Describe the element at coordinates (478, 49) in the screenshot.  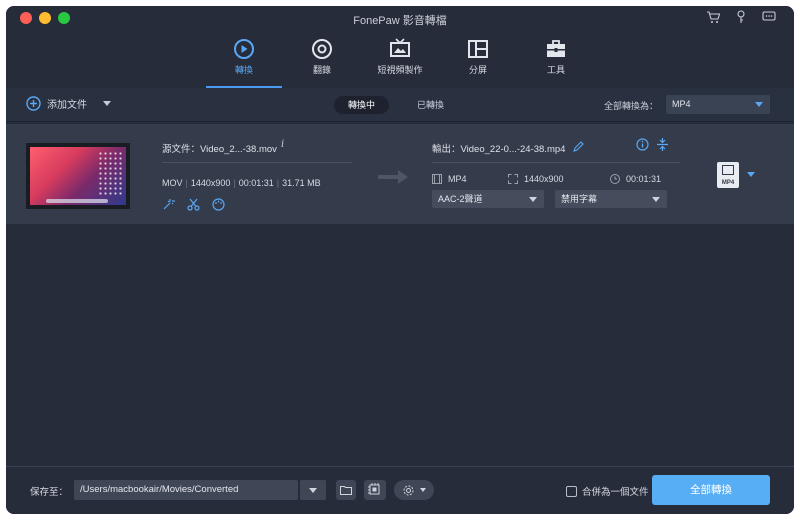
I see `split-screen-icon` at that location.